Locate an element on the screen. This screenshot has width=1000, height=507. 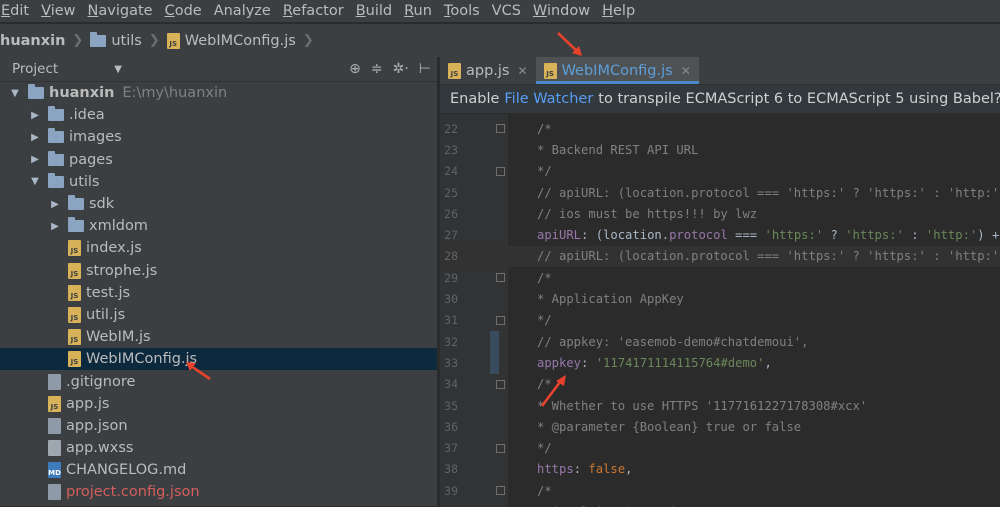
gear-icon: ✲· is located at coordinates (401, 69).